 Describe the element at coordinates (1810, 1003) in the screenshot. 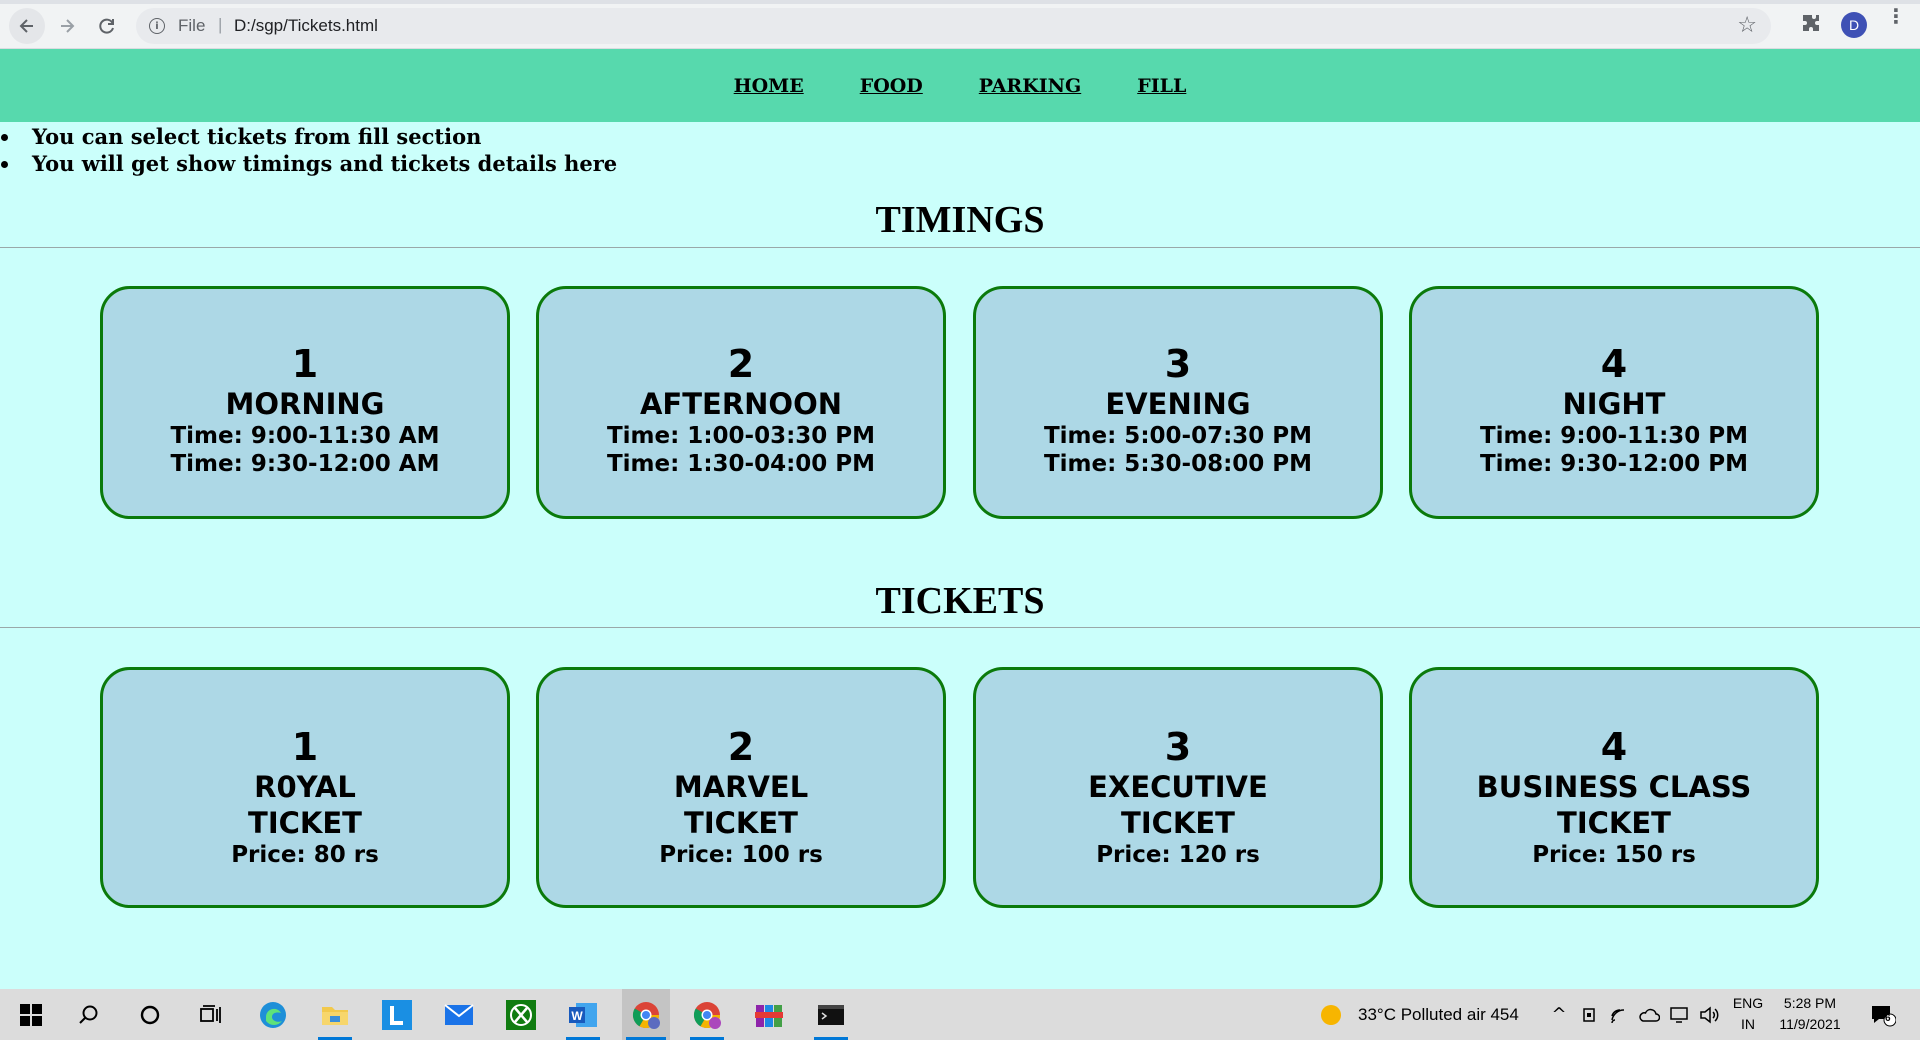

I see `clock-time: 5:28 PM` at that location.